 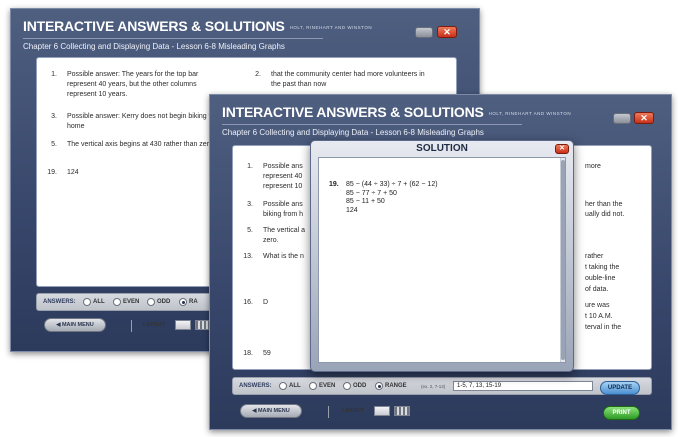 I want to click on answer-item: 3. Possible ans, so click(x=275, y=204).